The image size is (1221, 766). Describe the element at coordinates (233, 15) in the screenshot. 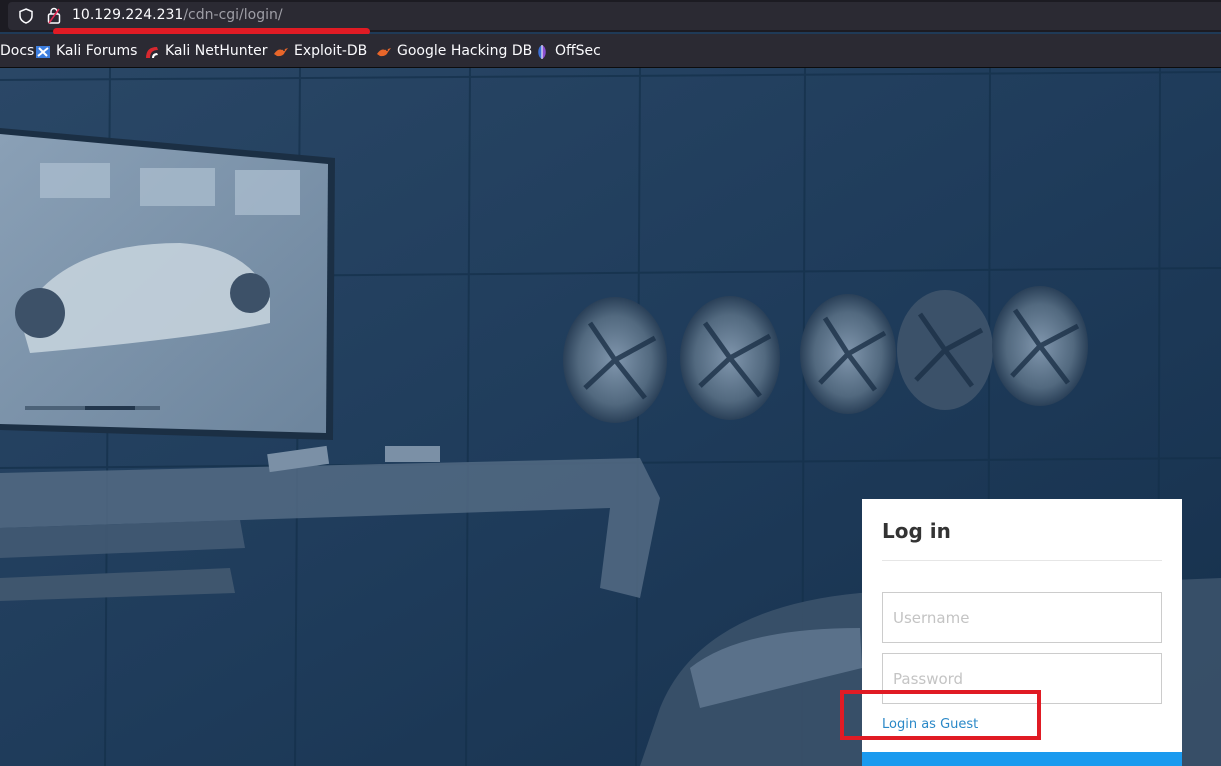

I see `url-path: /cdn-cgi/login/` at that location.